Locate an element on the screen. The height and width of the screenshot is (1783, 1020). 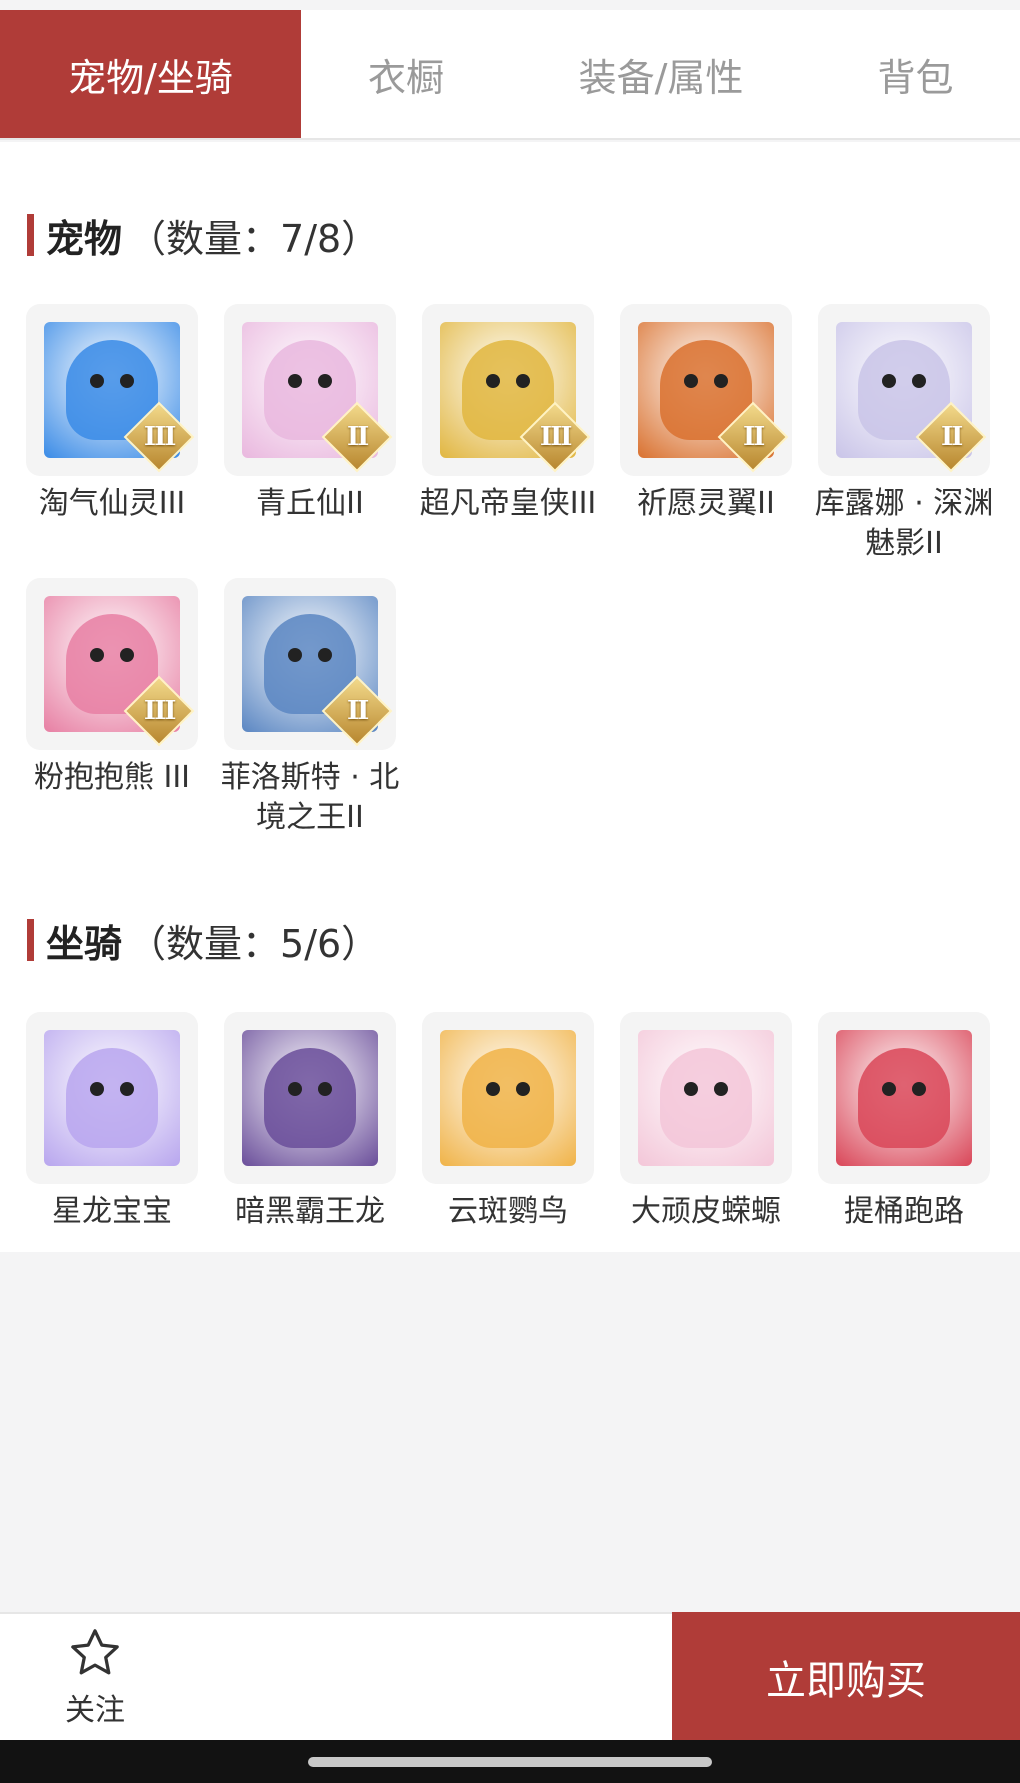
mounts-section-title: 坐骑 is located at coordinates (84, 943).